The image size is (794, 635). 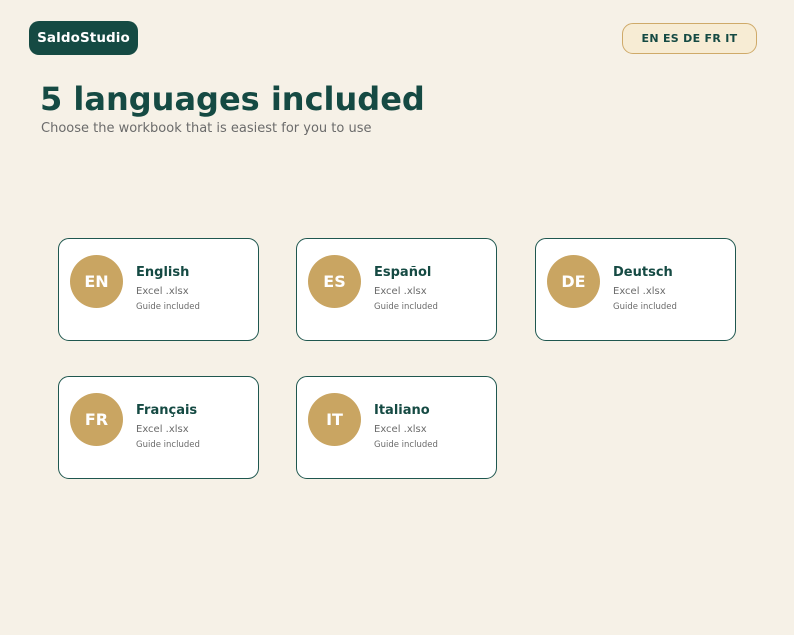 What do you see at coordinates (96, 281) in the screenshot?
I see `language-code-badge: EN` at bounding box center [96, 281].